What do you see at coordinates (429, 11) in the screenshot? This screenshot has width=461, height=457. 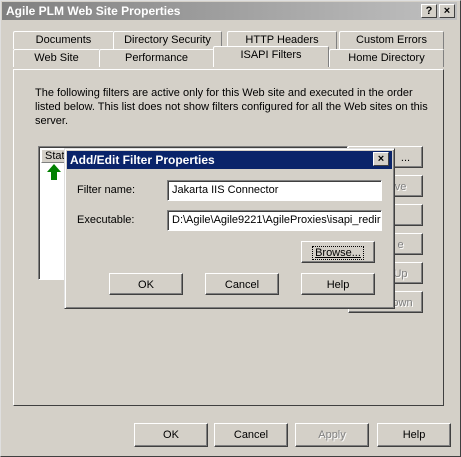 I see `help-icon: ?` at bounding box center [429, 11].